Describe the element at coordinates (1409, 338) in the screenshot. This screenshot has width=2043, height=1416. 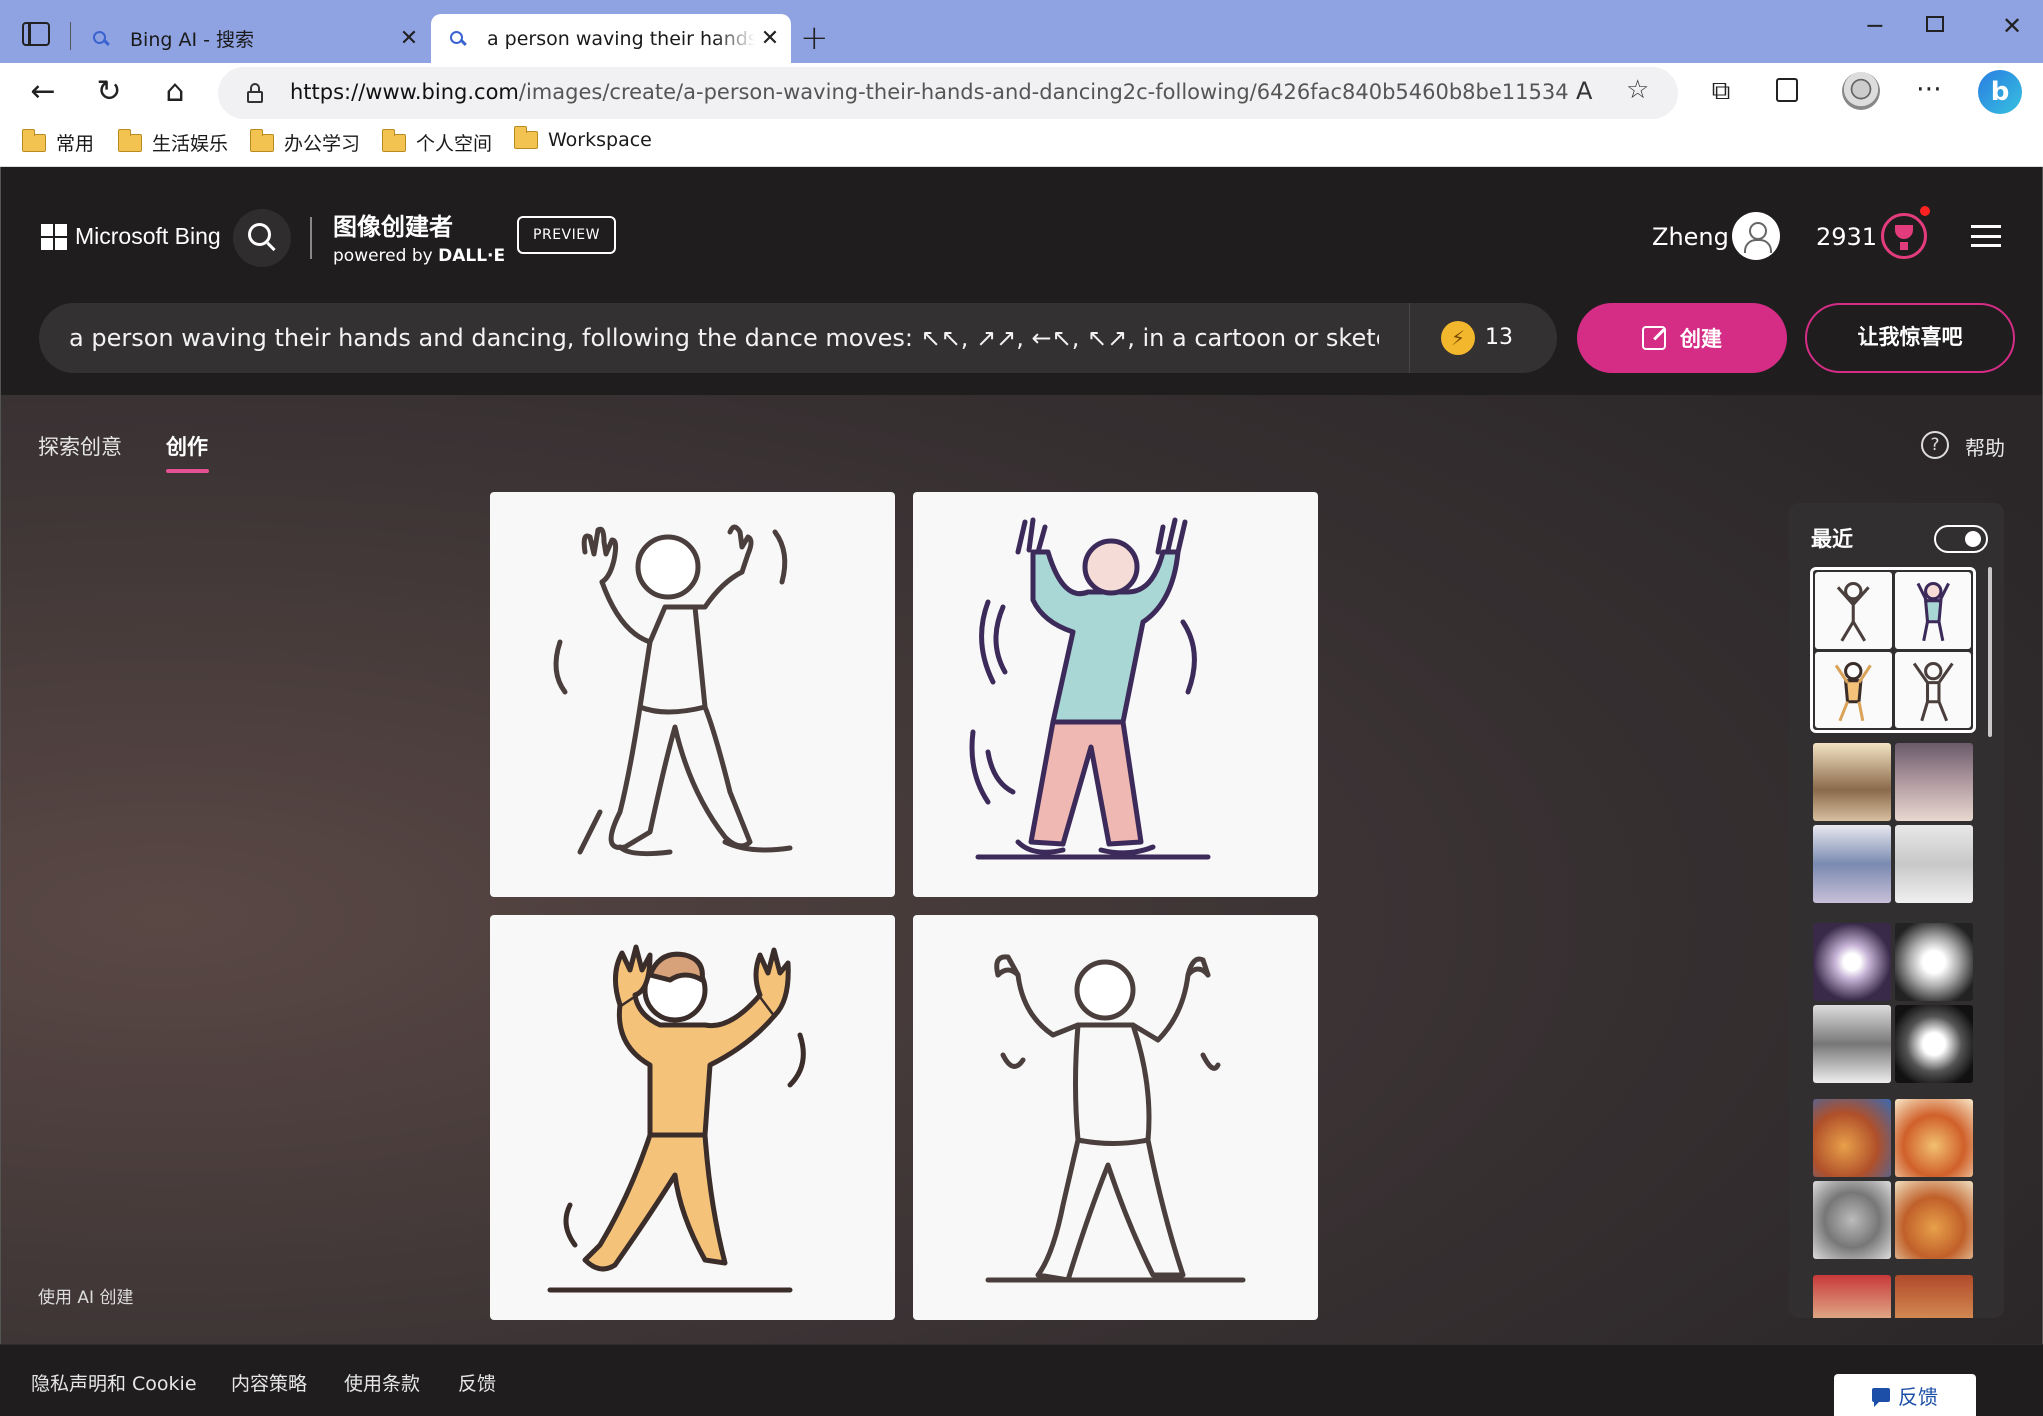
I see `prompt-divider` at that location.